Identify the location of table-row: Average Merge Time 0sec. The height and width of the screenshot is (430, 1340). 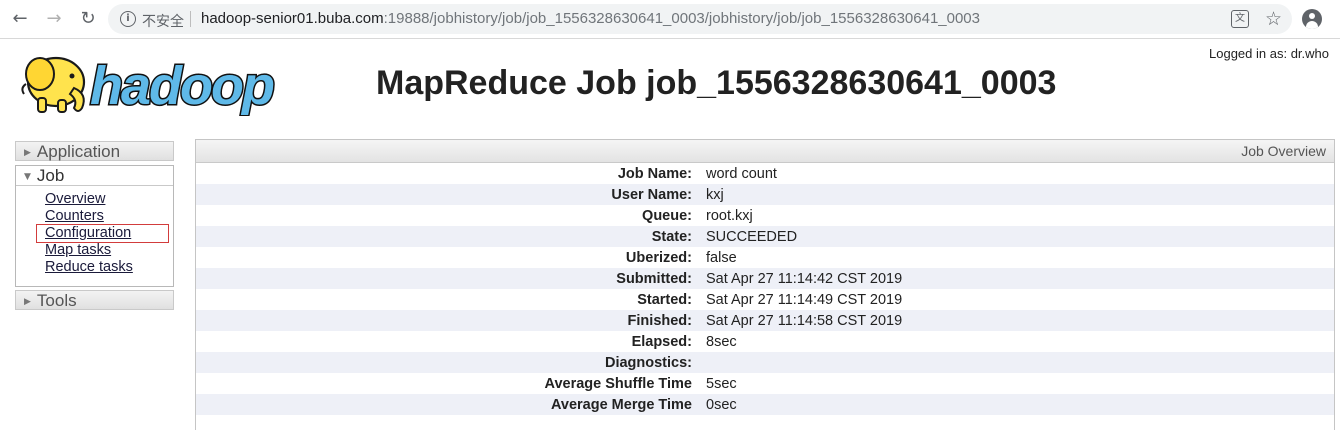
(765, 404).